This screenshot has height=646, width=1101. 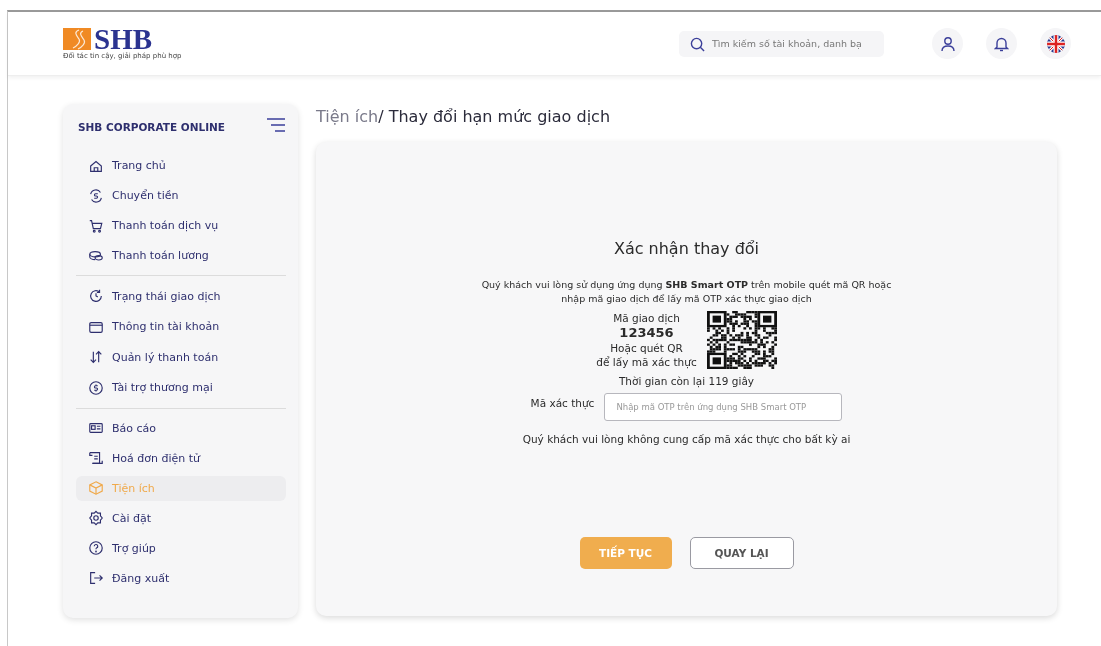 I want to click on qr-hint: Hoặc quét QR, so click(x=646, y=348).